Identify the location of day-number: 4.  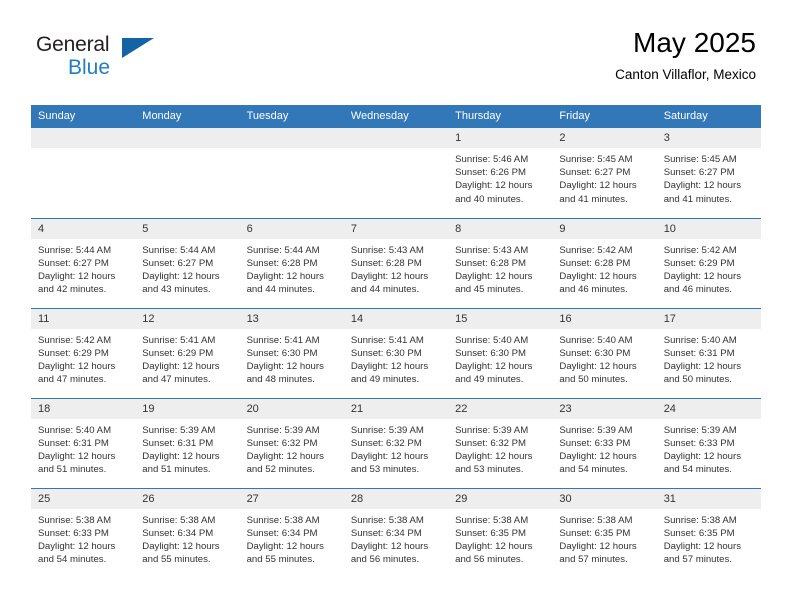
(83, 228).